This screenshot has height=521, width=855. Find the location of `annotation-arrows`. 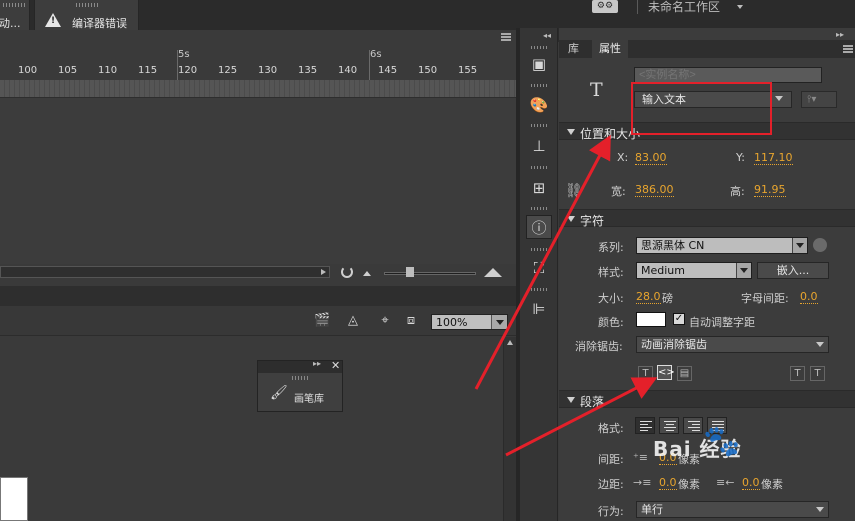

annotation-arrows is located at coordinates (566, 295).